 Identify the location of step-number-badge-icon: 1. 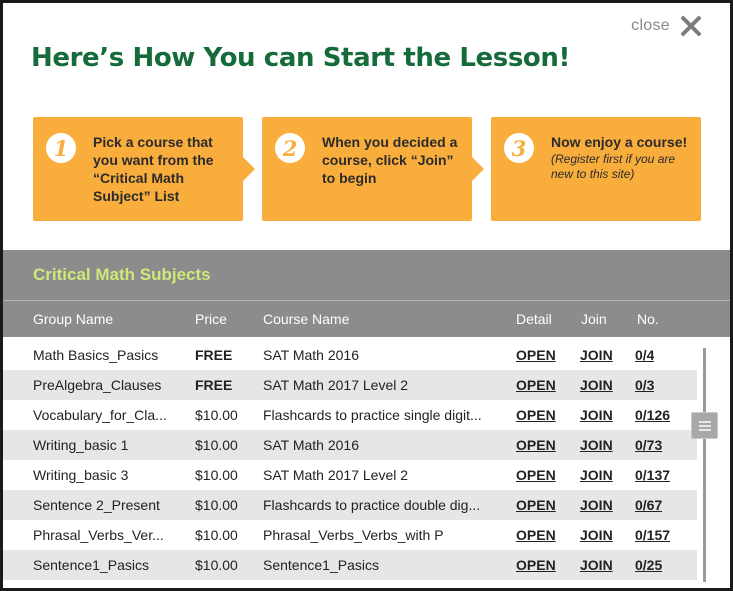
(61, 148).